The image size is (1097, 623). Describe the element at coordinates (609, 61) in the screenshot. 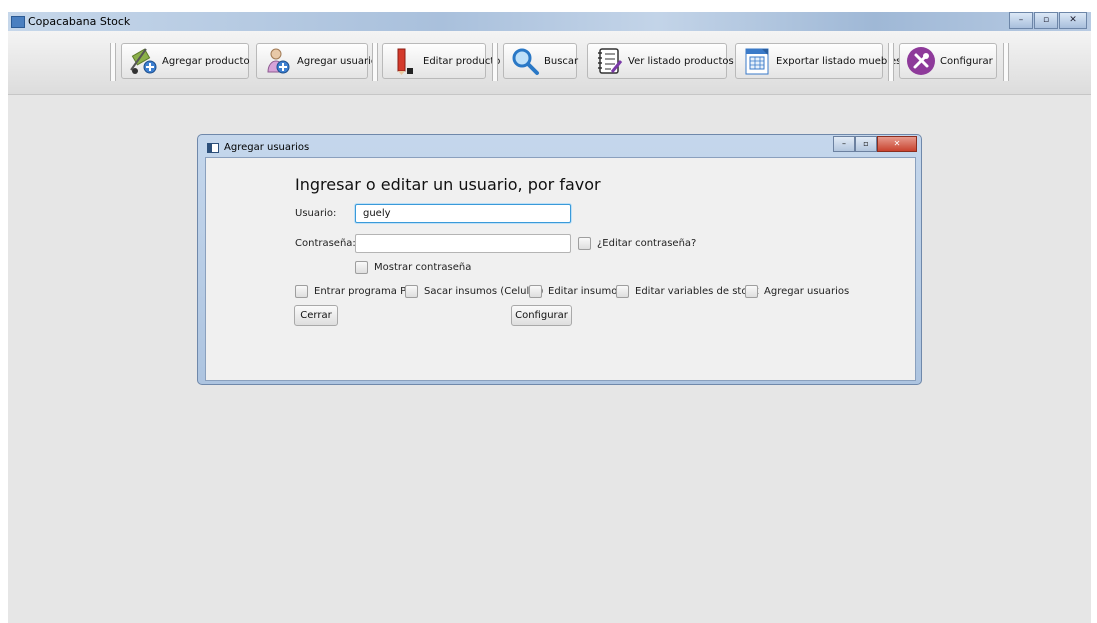

I see `notebook-list-icon` at that location.